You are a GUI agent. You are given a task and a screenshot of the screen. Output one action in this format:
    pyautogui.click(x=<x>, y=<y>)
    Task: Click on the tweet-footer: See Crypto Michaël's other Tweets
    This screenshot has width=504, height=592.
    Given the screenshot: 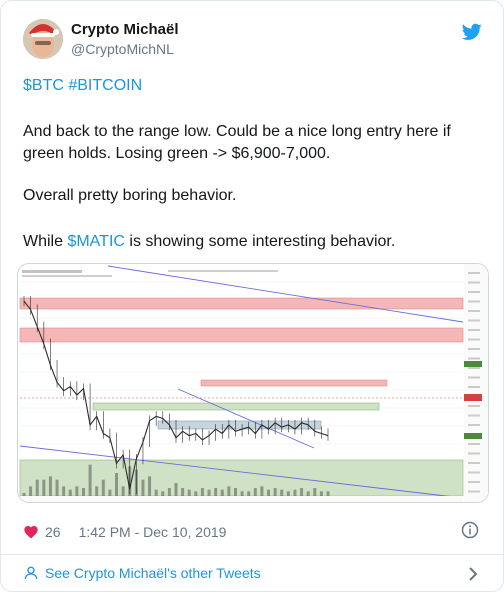 What is the action you would take?
    pyautogui.click(x=252, y=573)
    